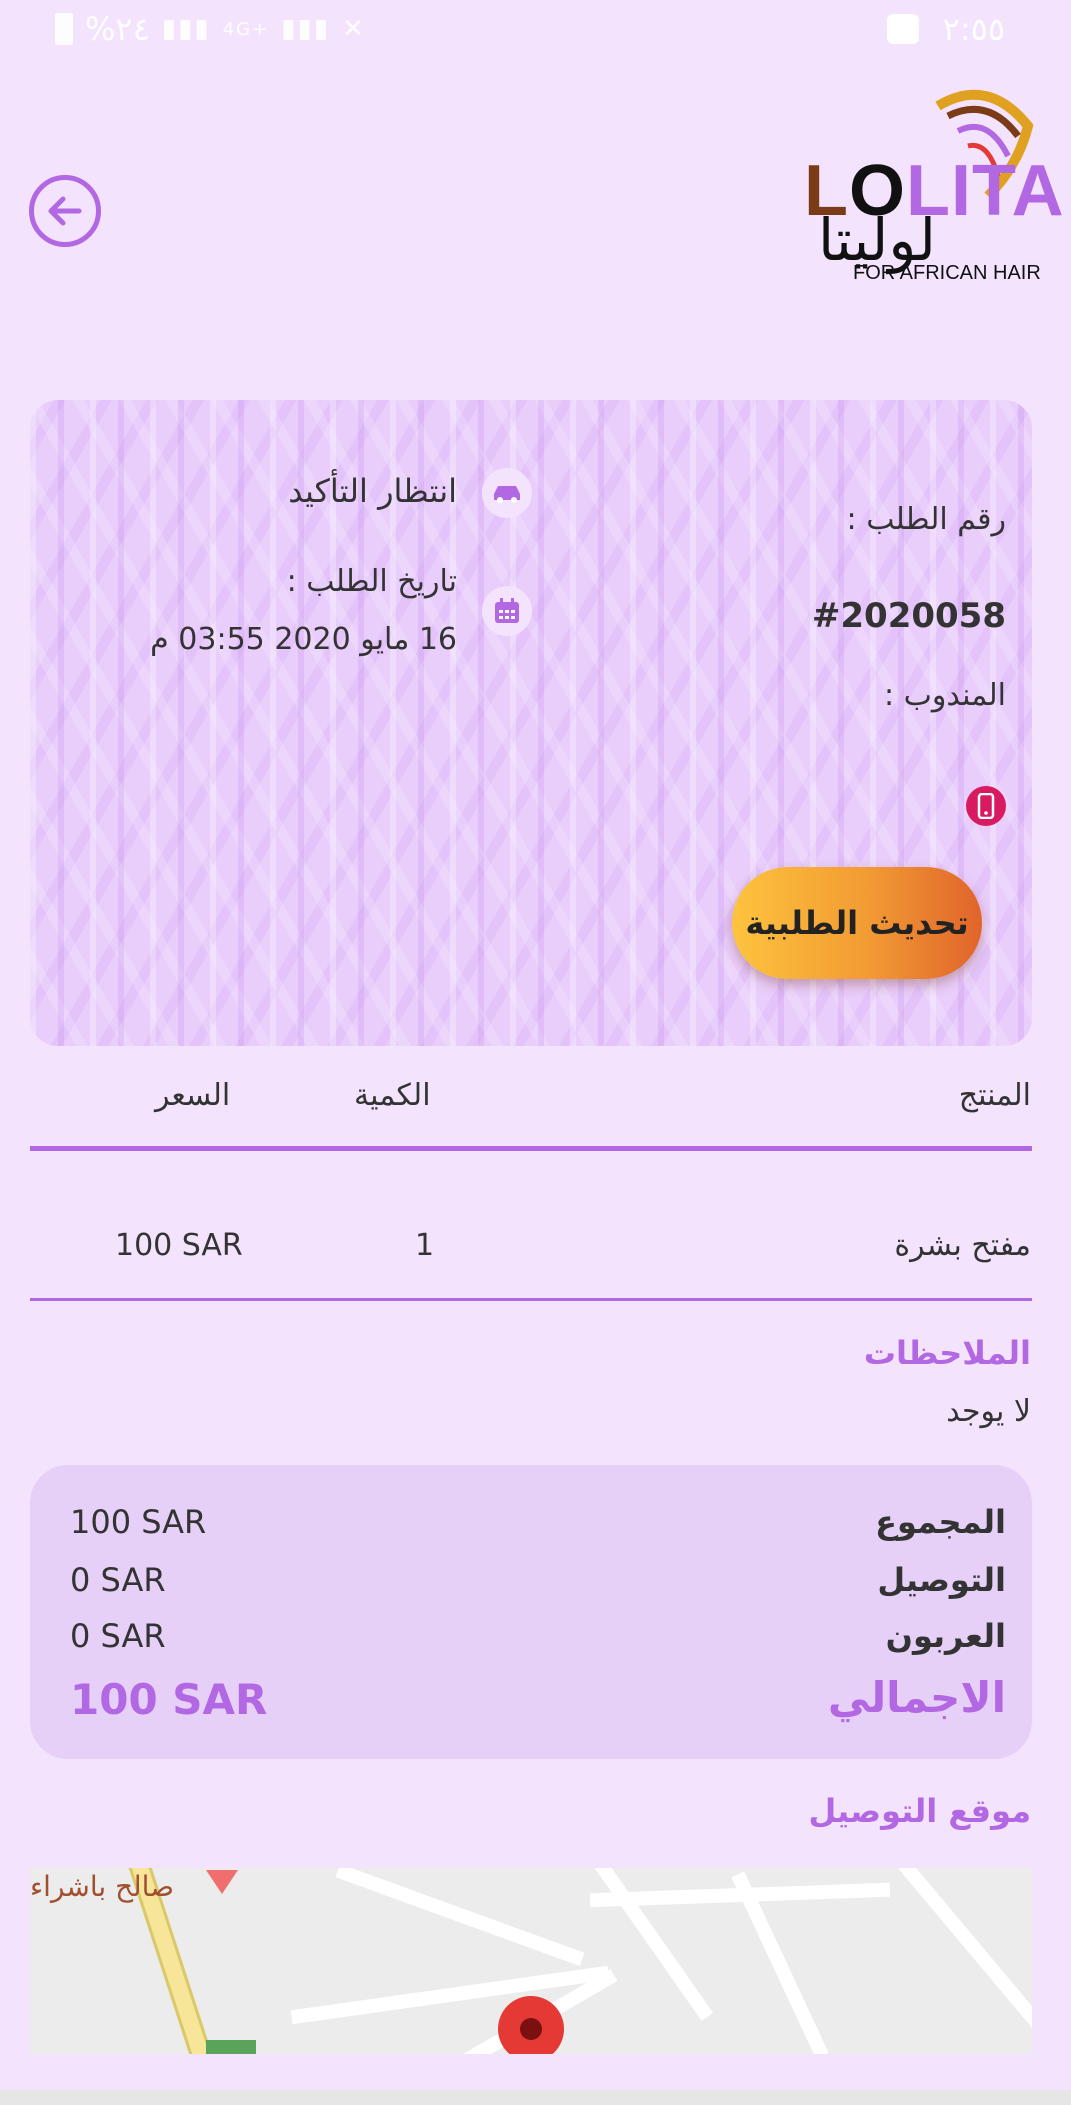  Describe the element at coordinates (945, 1636) in the screenshot. I see `deposit-label: العربون` at that location.